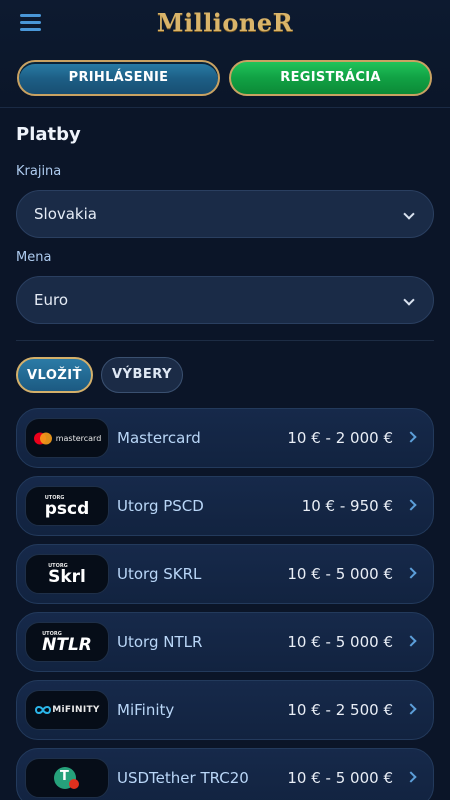  Describe the element at coordinates (54, 375) in the screenshot. I see `tab-deposit: VLOŽIŤ` at that location.